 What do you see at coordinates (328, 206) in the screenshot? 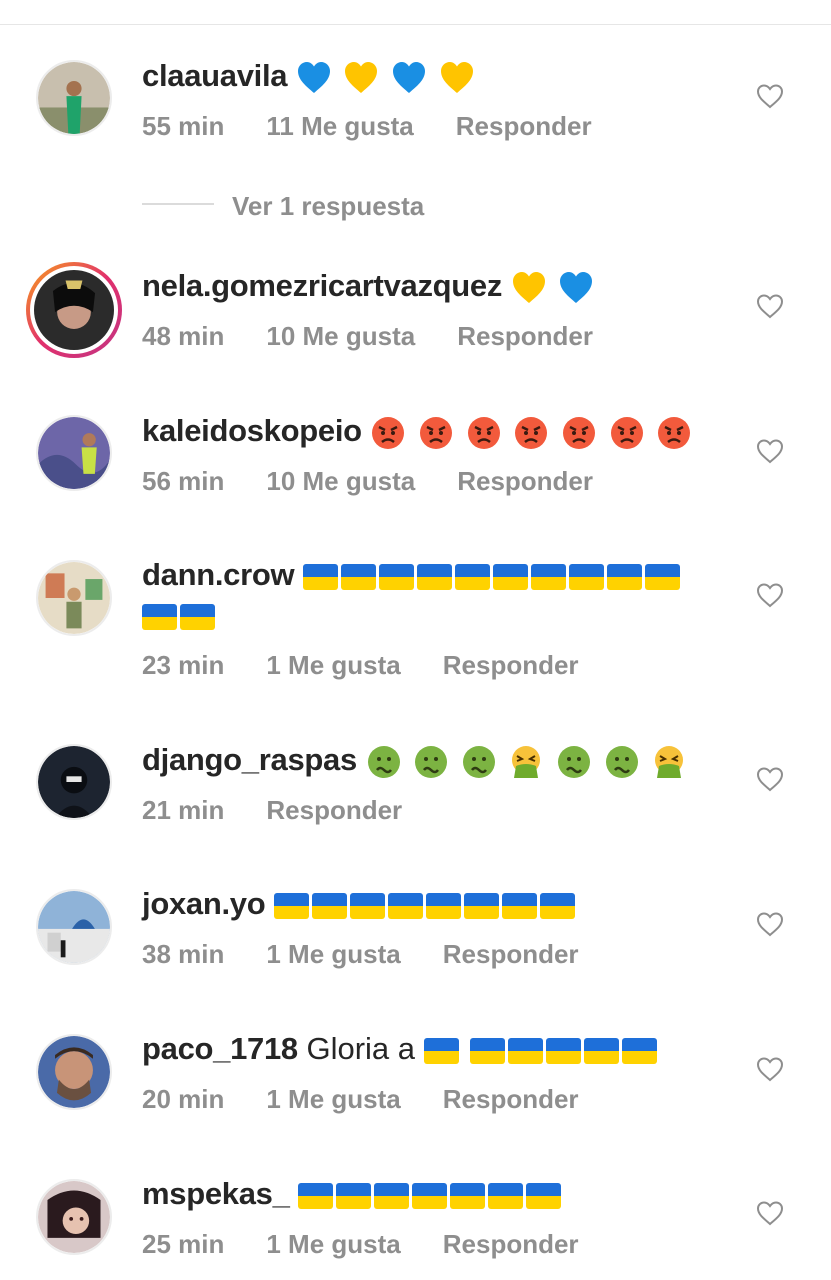
I see `view-replies-label: Ver 1 respuesta` at bounding box center [328, 206].